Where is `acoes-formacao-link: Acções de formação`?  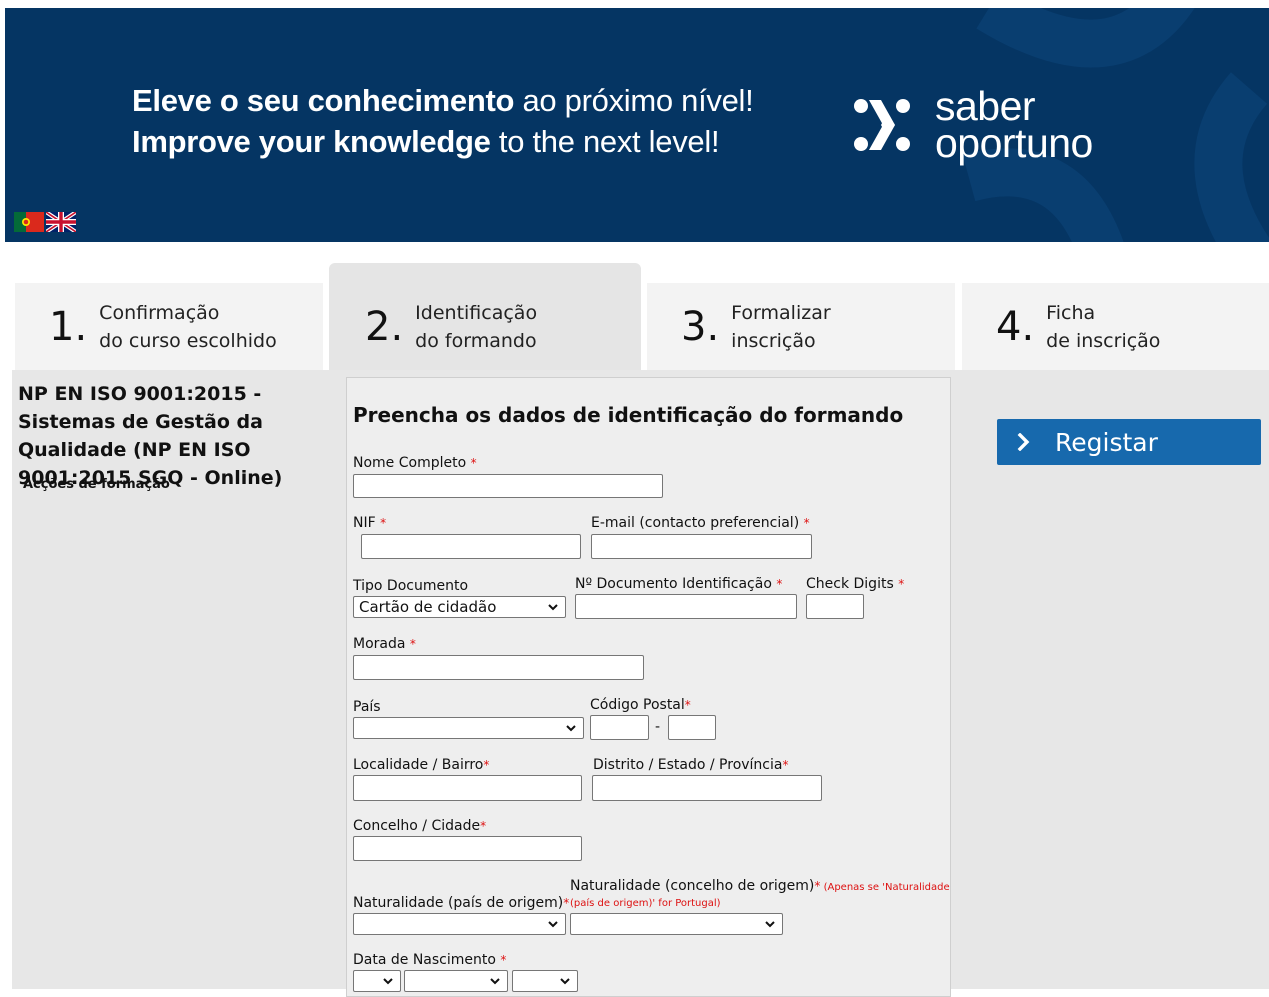 acoes-formacao-link: Acções de formação is located at coordinates (96, 484).